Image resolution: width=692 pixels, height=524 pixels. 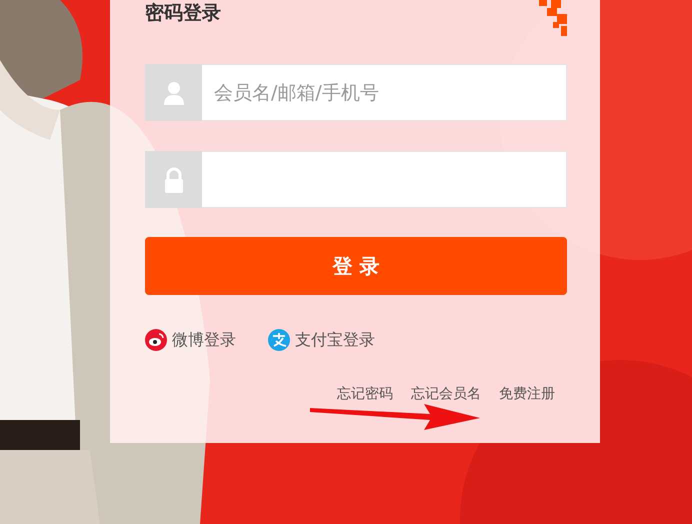 What do you see at coordinates (527, 394) in the screenshot?
I see `account-link: 免费注册` at bounding box center [527, 394].